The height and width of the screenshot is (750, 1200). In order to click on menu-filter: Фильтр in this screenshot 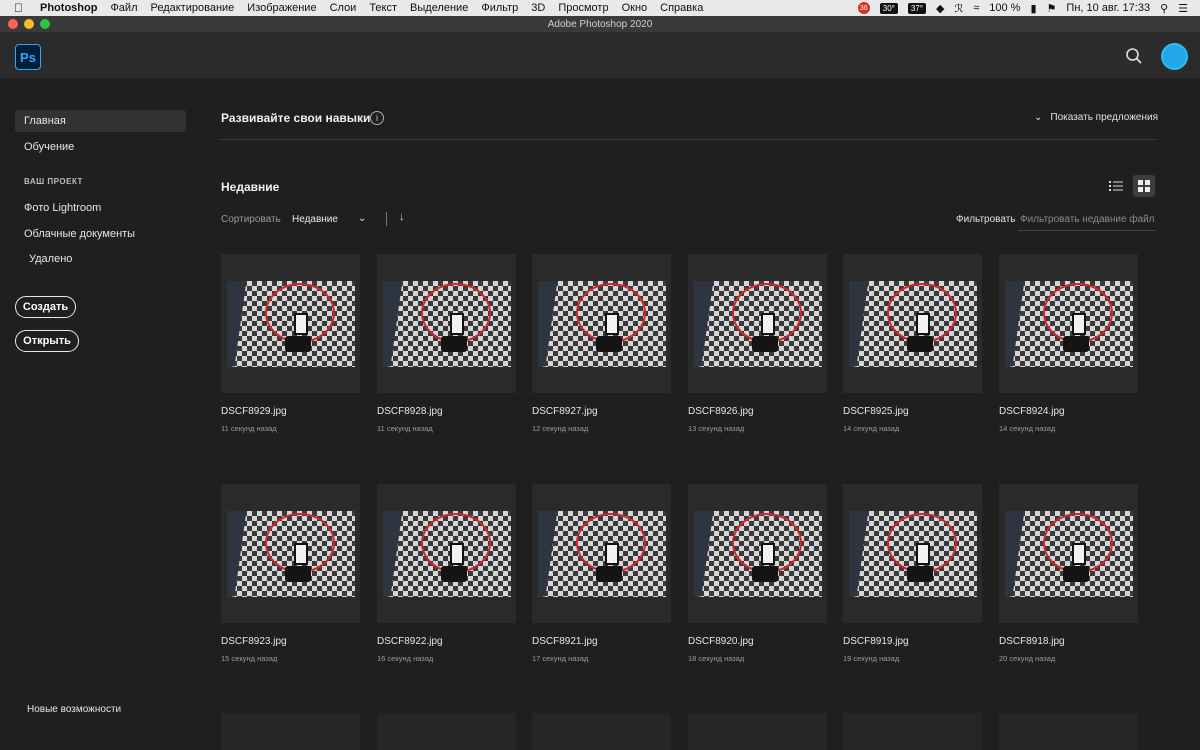, I will do `click(499, 8)`.